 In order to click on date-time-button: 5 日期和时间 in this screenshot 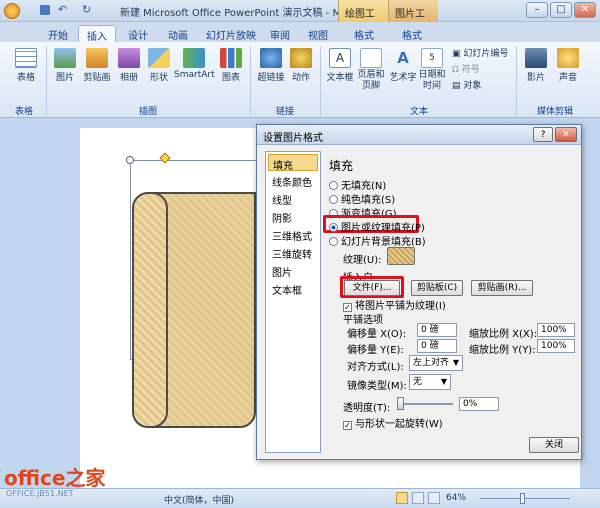, I will do `click(432, 70)`.